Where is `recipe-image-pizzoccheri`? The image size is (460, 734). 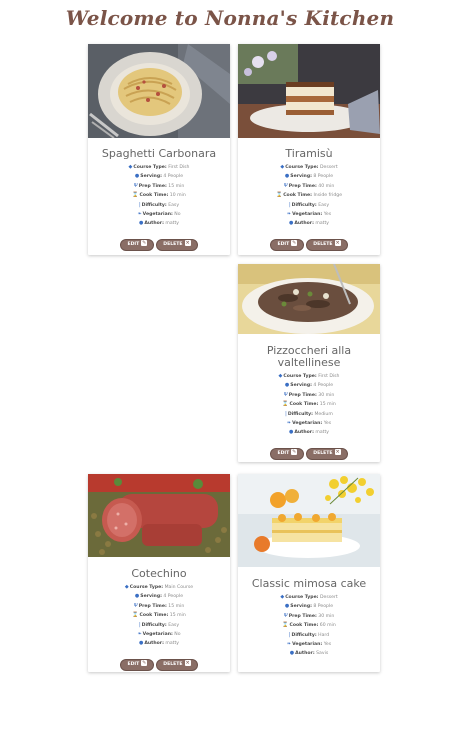
recipe-image-pizzoccheri is located at coordinates (309, 299).